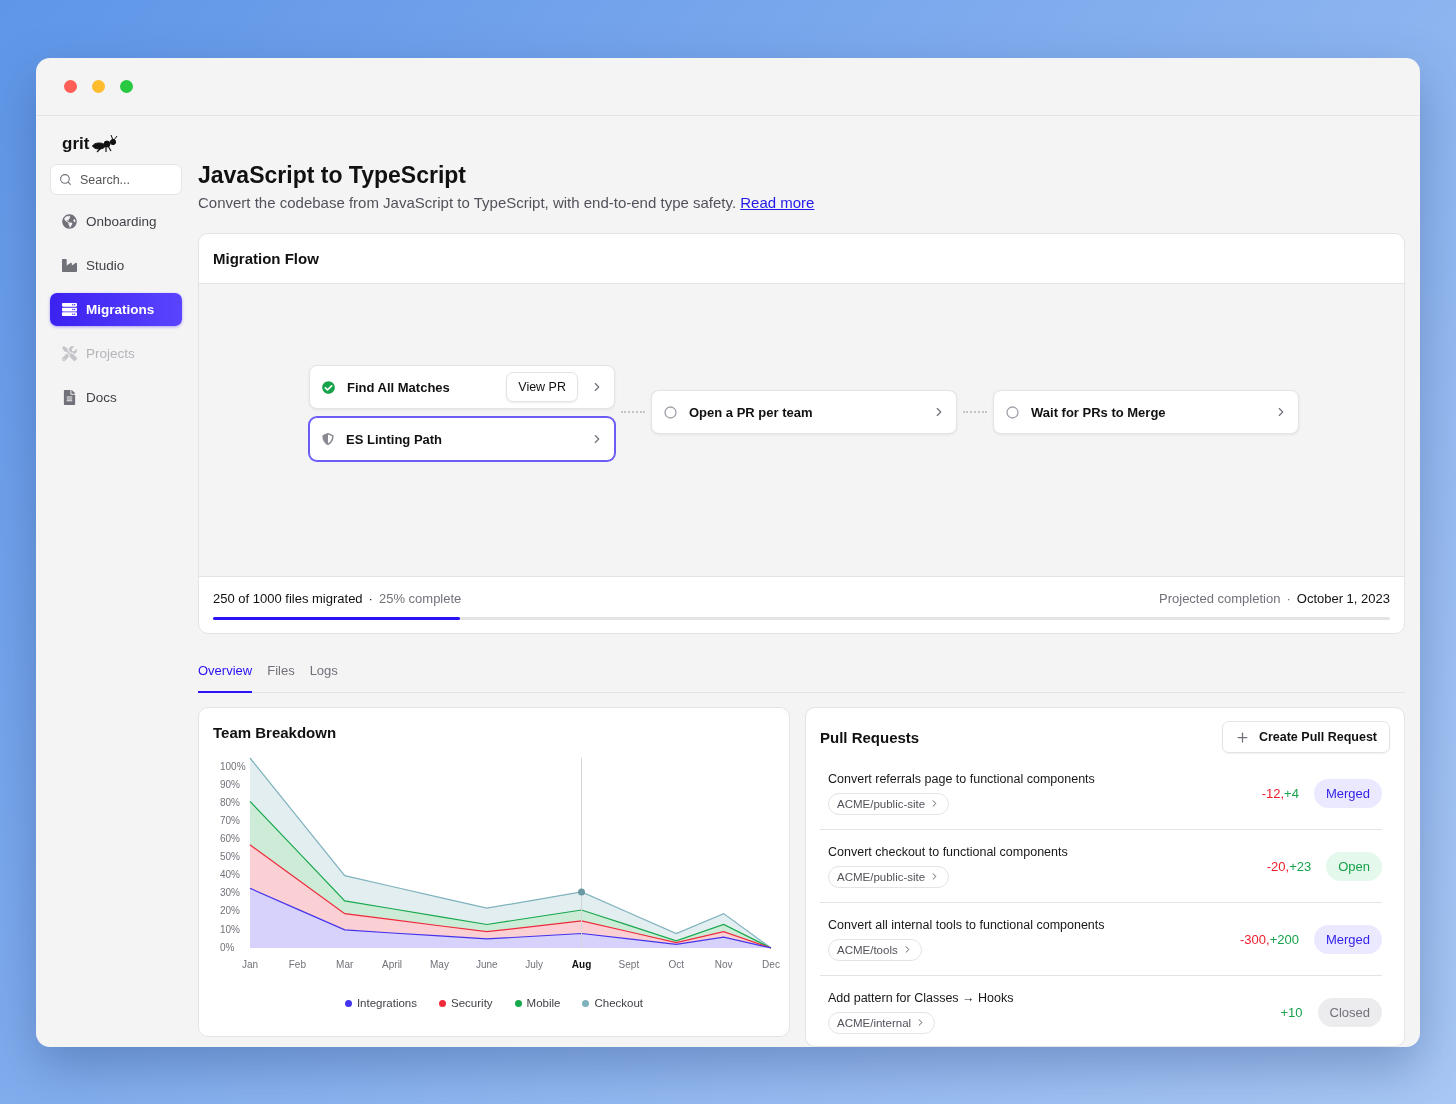 Image resolution: width=1456 pixels, height=1104 pixels. What do you see at coordinates (345, 964) in the screenshot?
I see `axis-tick-label: Mar` at bounding box center [345, 964].